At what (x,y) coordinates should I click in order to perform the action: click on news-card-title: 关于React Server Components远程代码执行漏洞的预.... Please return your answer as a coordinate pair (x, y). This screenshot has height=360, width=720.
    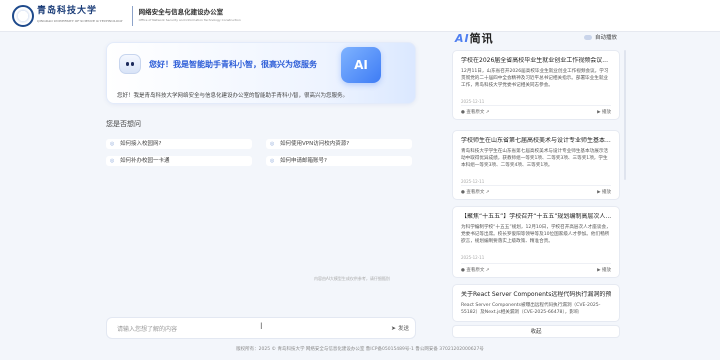
    Looking at the image, I should click on (536, 295).